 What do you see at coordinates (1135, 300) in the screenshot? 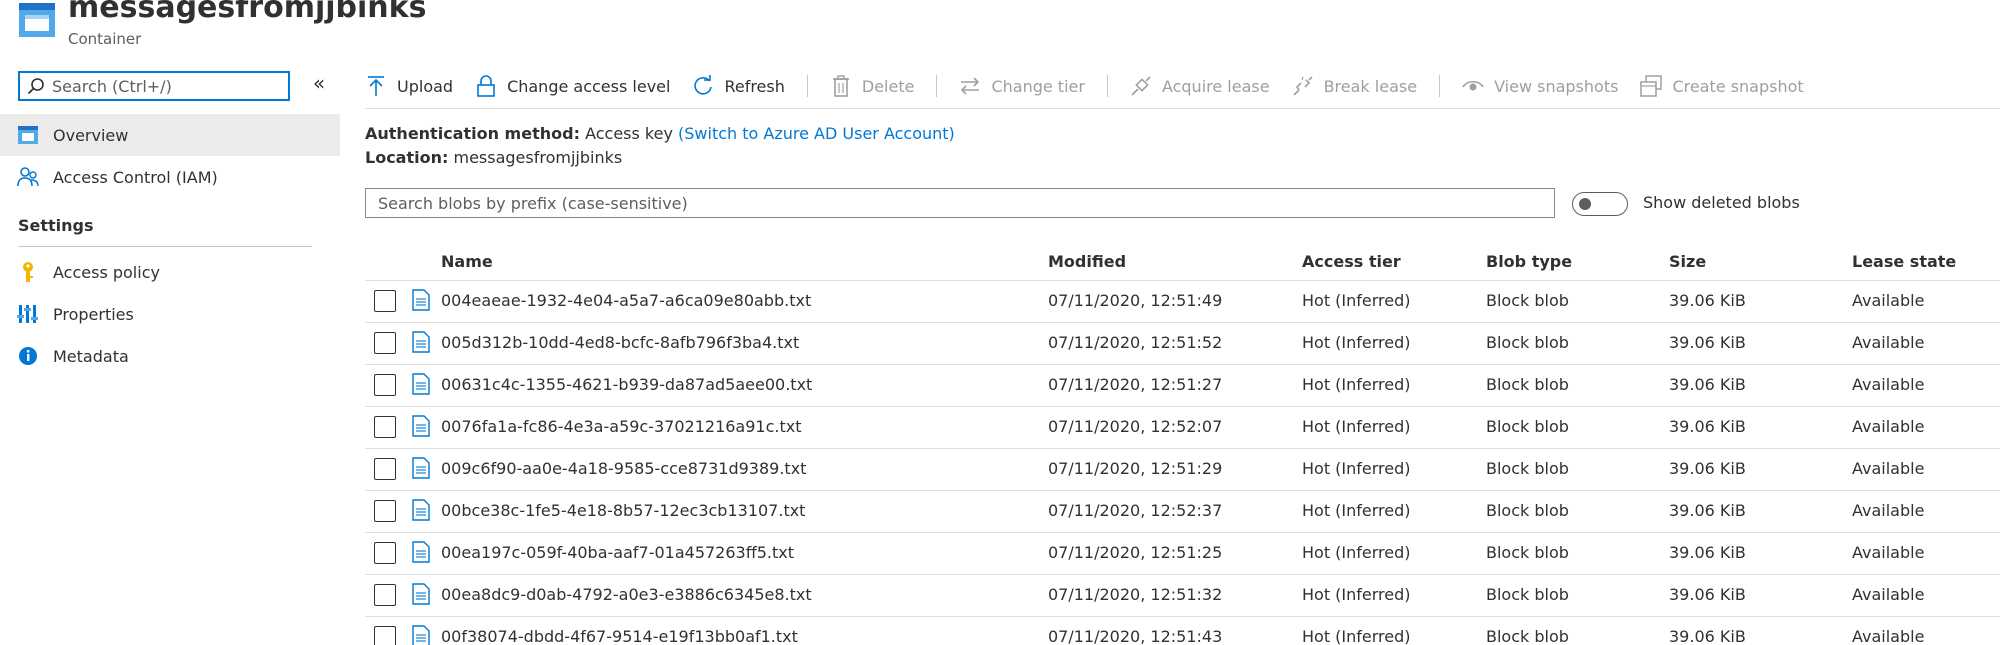
I see `modified-cell: 07/11/2020, 12:51:49` at bounding box center [1135, 300].